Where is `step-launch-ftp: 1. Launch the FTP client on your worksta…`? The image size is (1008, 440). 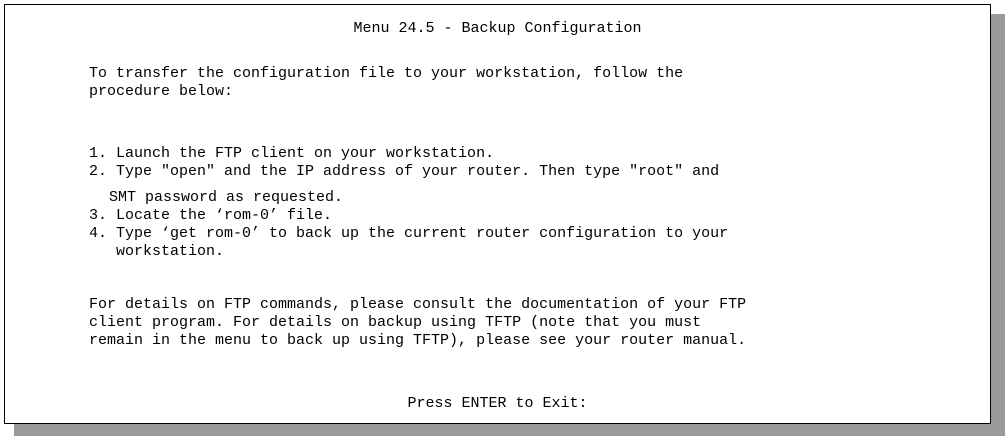 step-launch-ftp: 1. Launch the FTP client on your worksta… is located at coordinates (292, 153).